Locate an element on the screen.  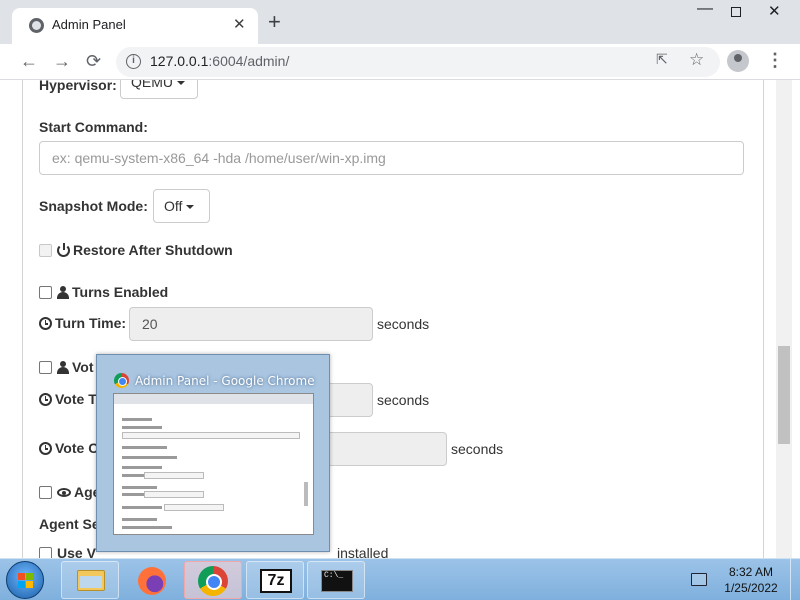
taskbar-firefox is located at coordinates (152, 580).